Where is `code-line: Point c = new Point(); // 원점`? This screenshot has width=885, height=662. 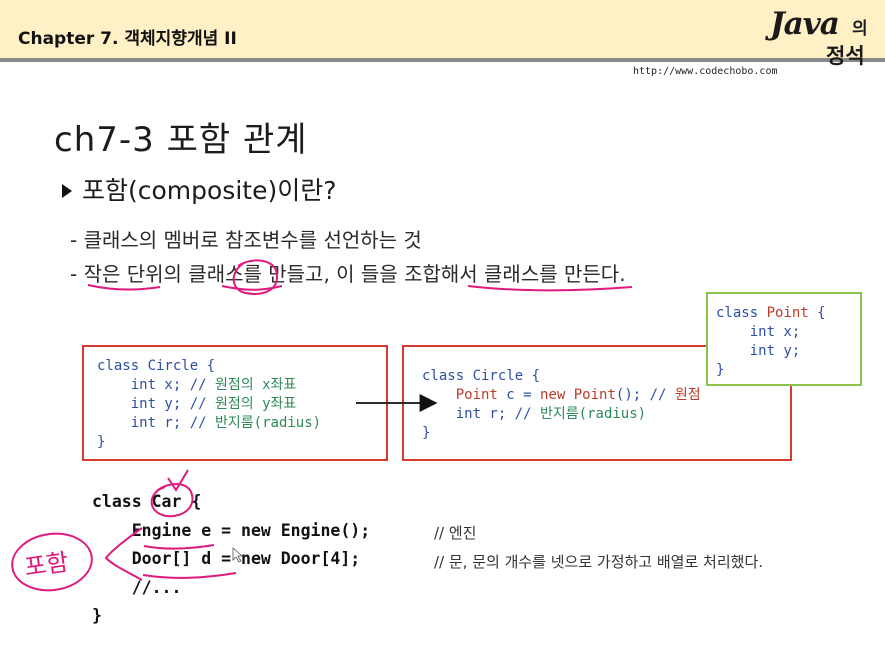
code-line: Point c = new Point(); // 원점 is located at coordinates (606, 395).